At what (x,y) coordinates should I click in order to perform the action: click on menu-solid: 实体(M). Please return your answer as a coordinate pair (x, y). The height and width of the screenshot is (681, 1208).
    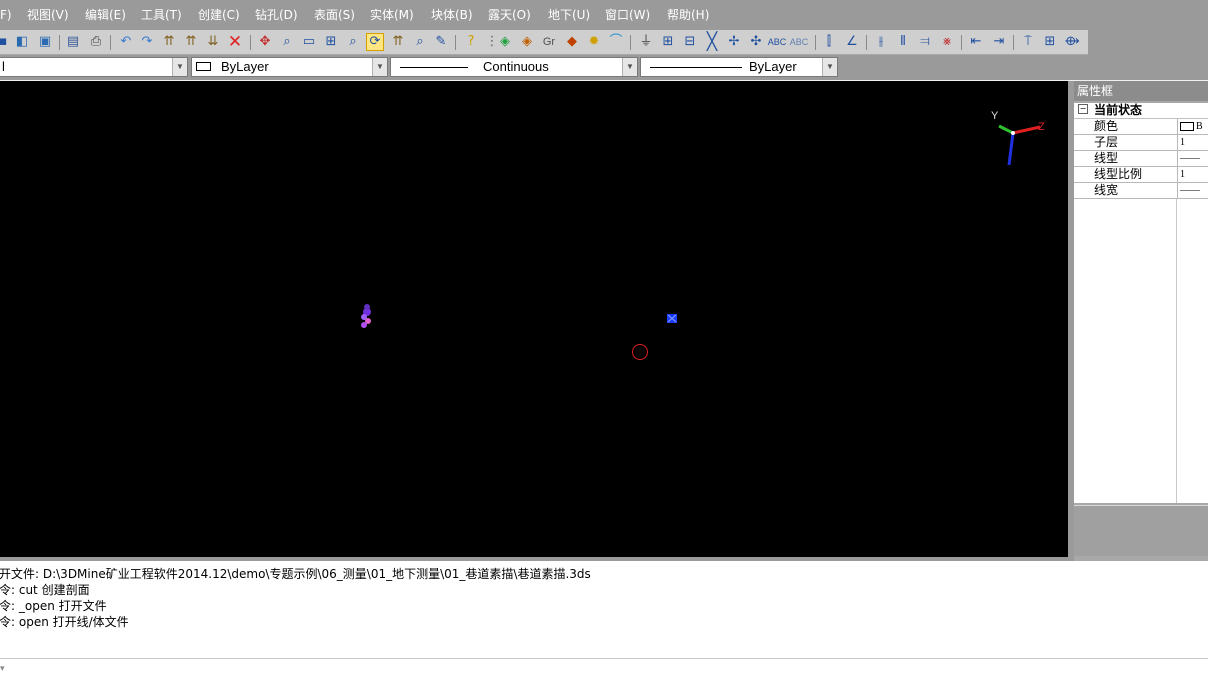
    Looking at the image, I should click on (392, 15).